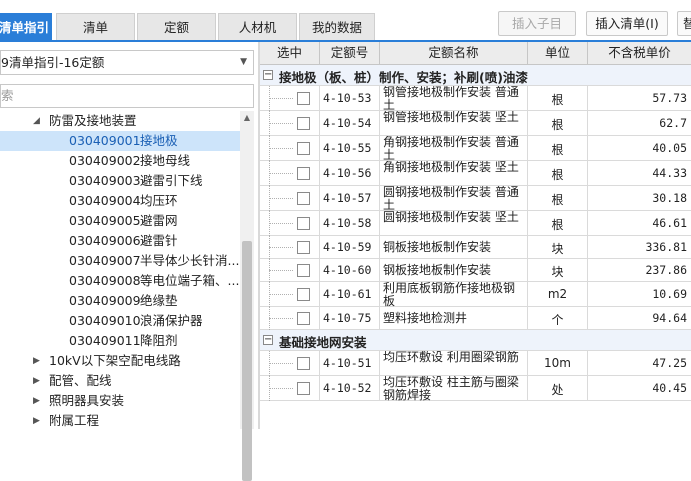 Image resolution: width=691 pixels, height=481 pixels. I want to click on tree-item: 030409010 浪涌保护器, so click(120, 321).